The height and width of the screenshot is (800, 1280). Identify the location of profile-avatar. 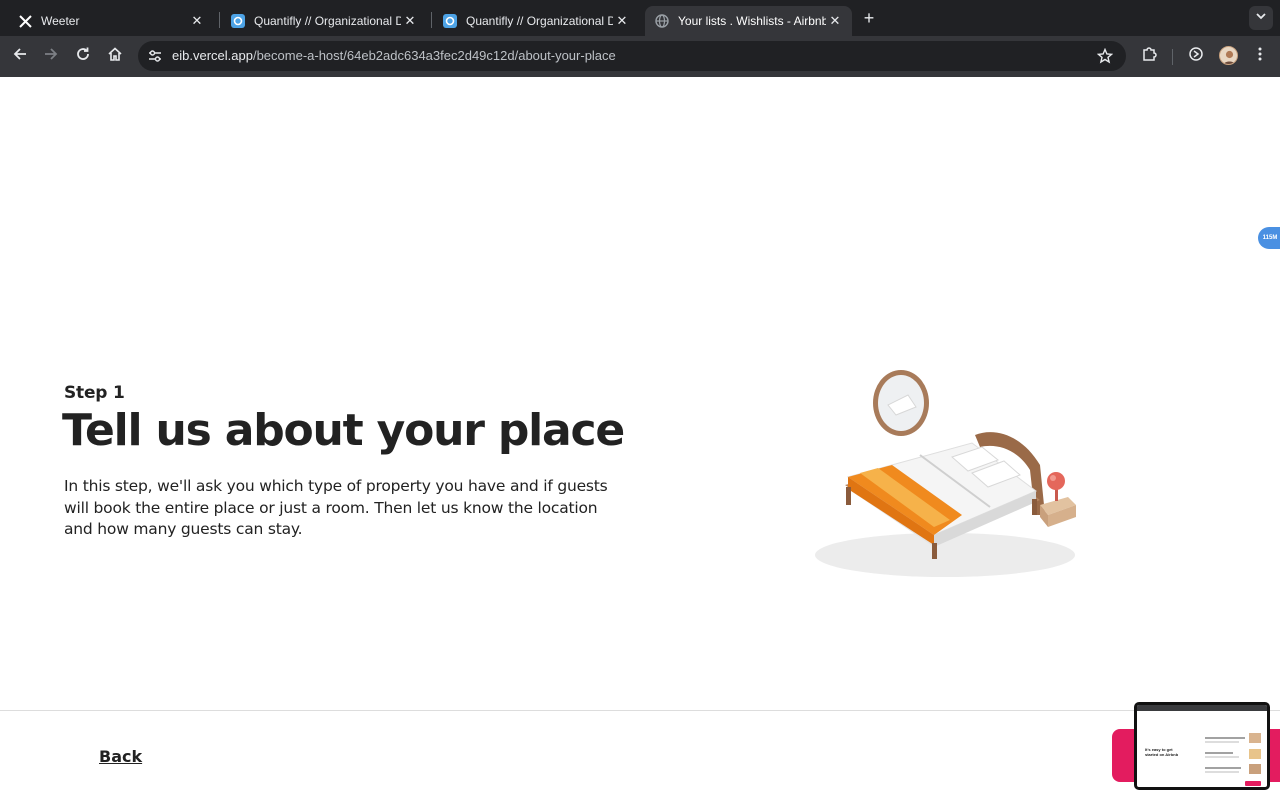
(1228, 55).